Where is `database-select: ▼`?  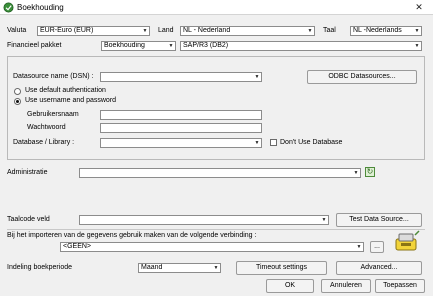
database-select: ▼ is located at coordinates (181, 143).